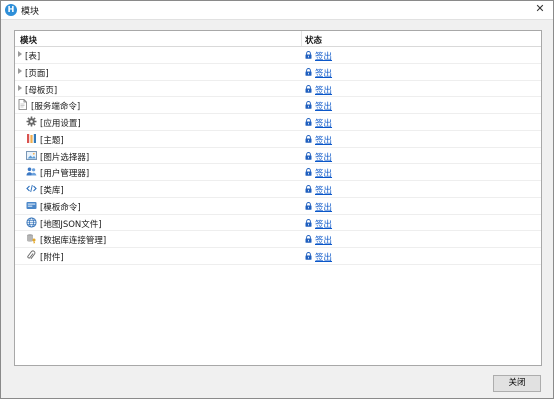 This screenshot has width=554, height=399. Describe the element at coordinates (278, 39) in the screenshot. I see `grid-header: 模块 状态` at that location.